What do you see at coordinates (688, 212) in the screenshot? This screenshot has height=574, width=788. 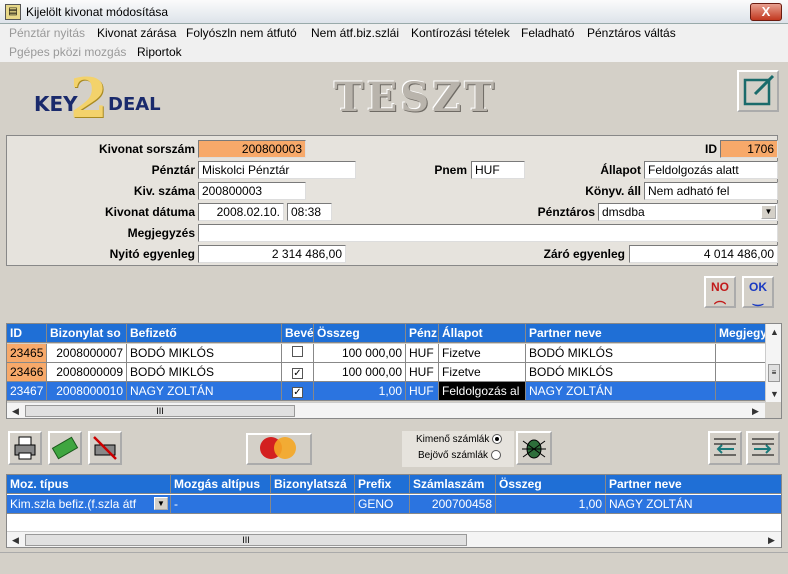 I see `penztaros-select: dmsdba ▼` at bounding box center [688, 212].